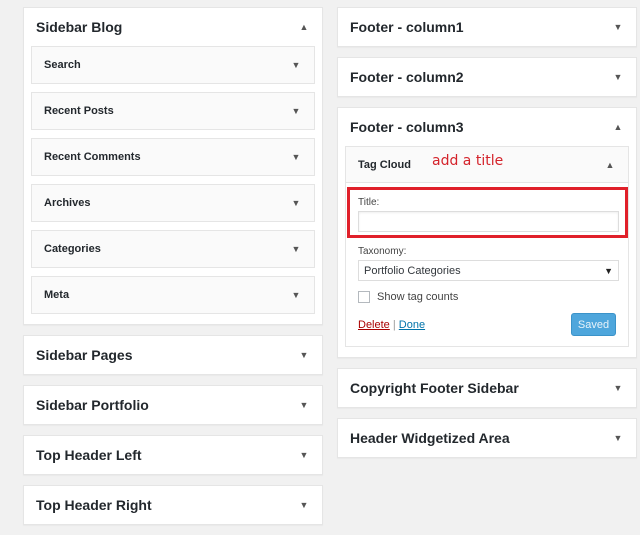 Image resolution: width=640 pixels, height=535 pixels. Describe the element at coordinates (374, 325) in the screenshot. I see `delete-link: Delete` at that location.